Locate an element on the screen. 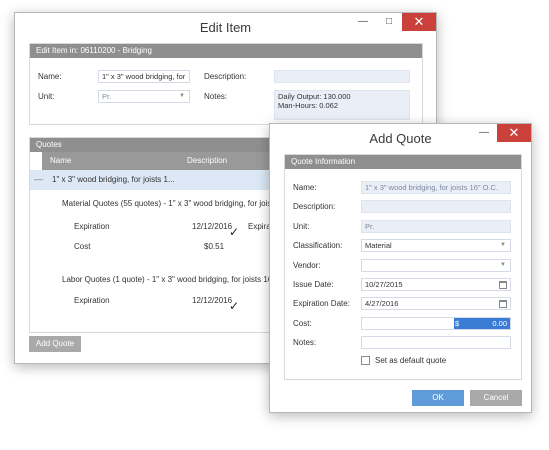 Image resolution: width=549 pixels, height=450 pixels. issue-date-picker: 10/27/2015 is located at coordinates (436, 284).